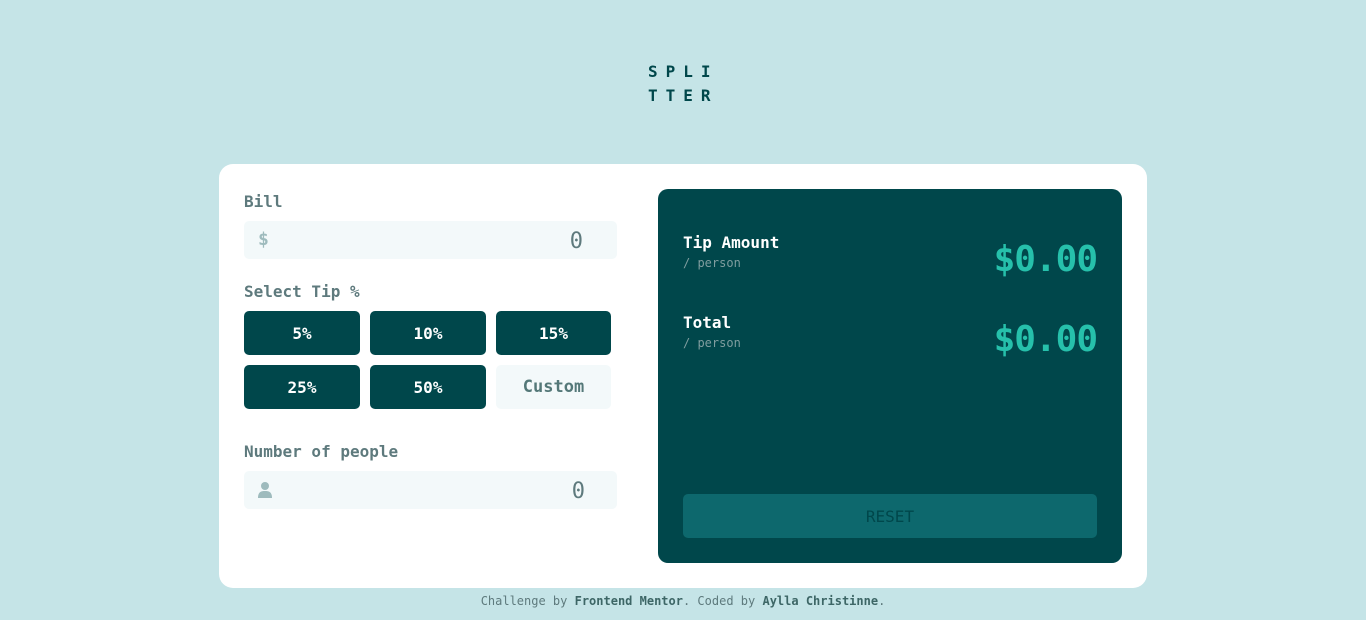 This screenshot has width=1366, height=620. Describe the element at coordinates (731, 242) in the screenshot. I see `tip-amount-label: Tip Amount` at that location.